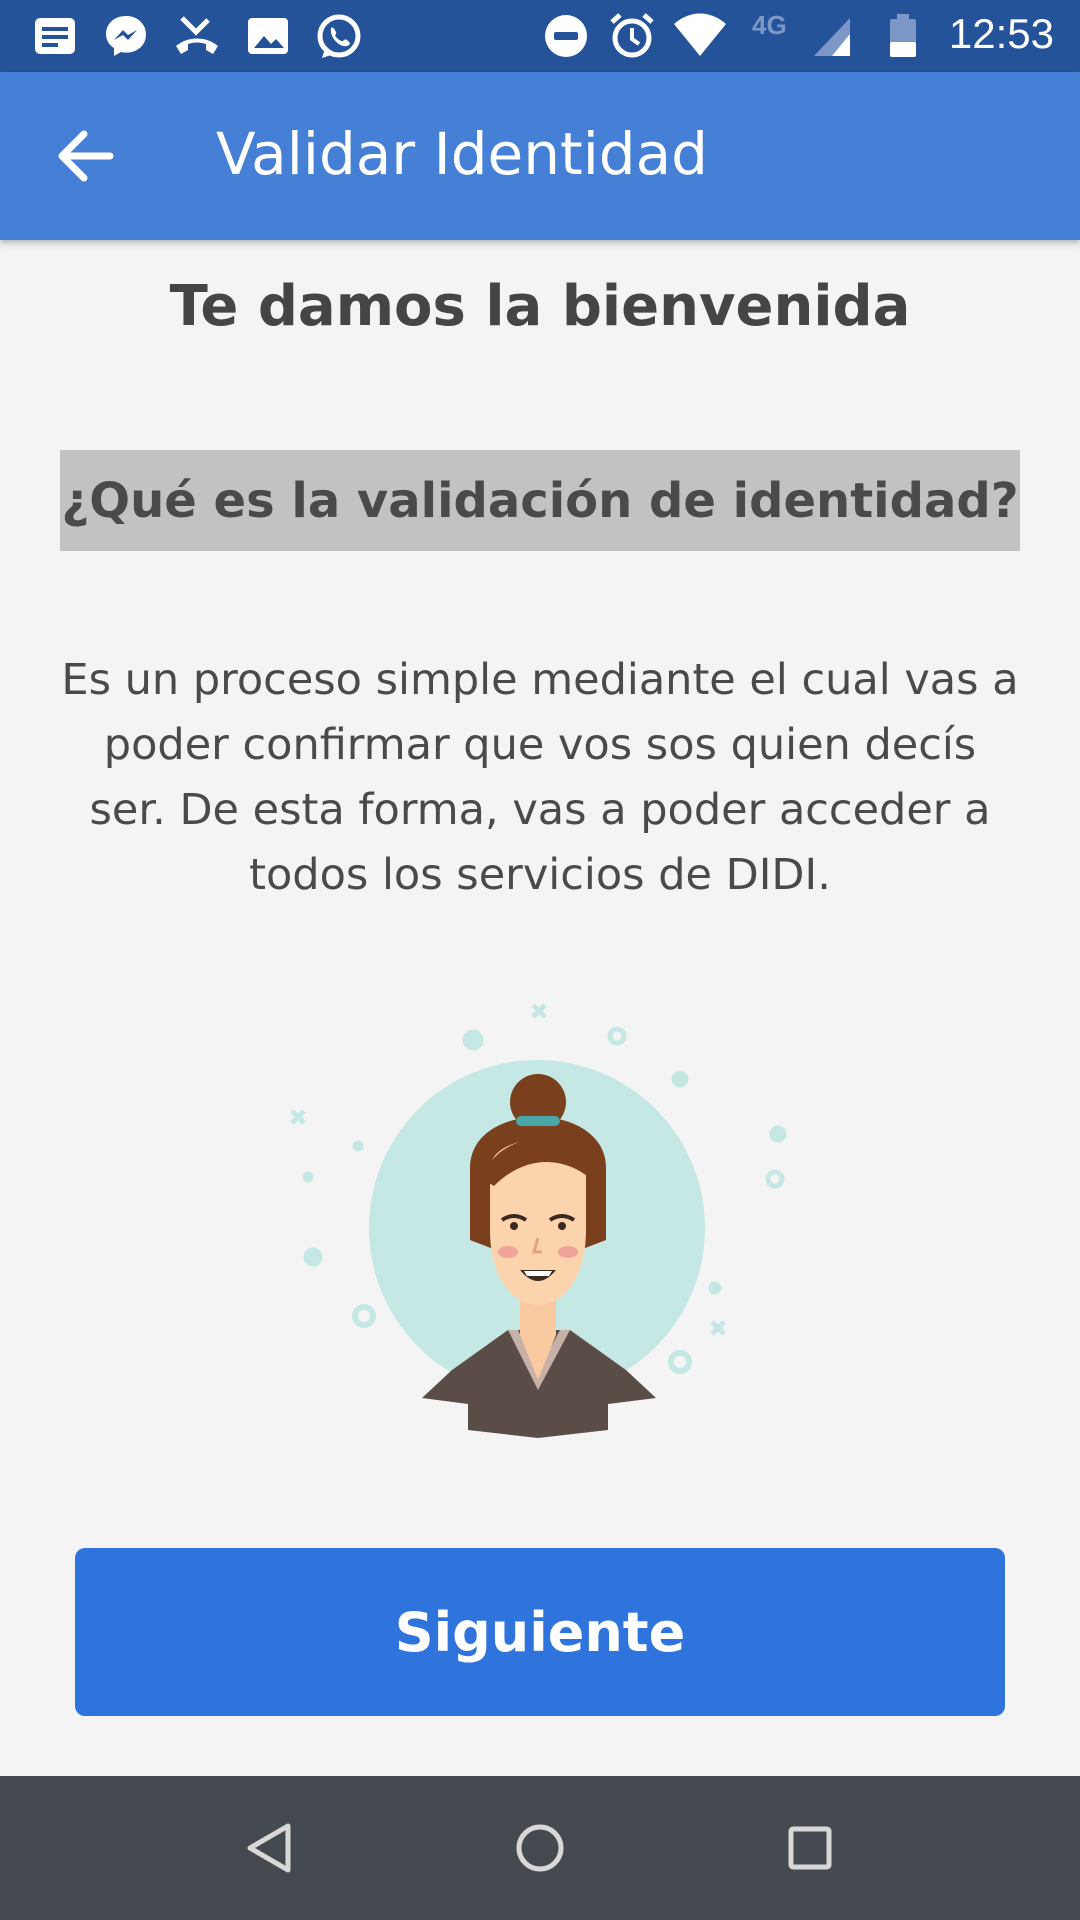 Image resolution: width=1080 pixels, height=1920 pixels. Describe the element at coordinates (832, 36) in the screenshot. I see `signal-icon` at that location.